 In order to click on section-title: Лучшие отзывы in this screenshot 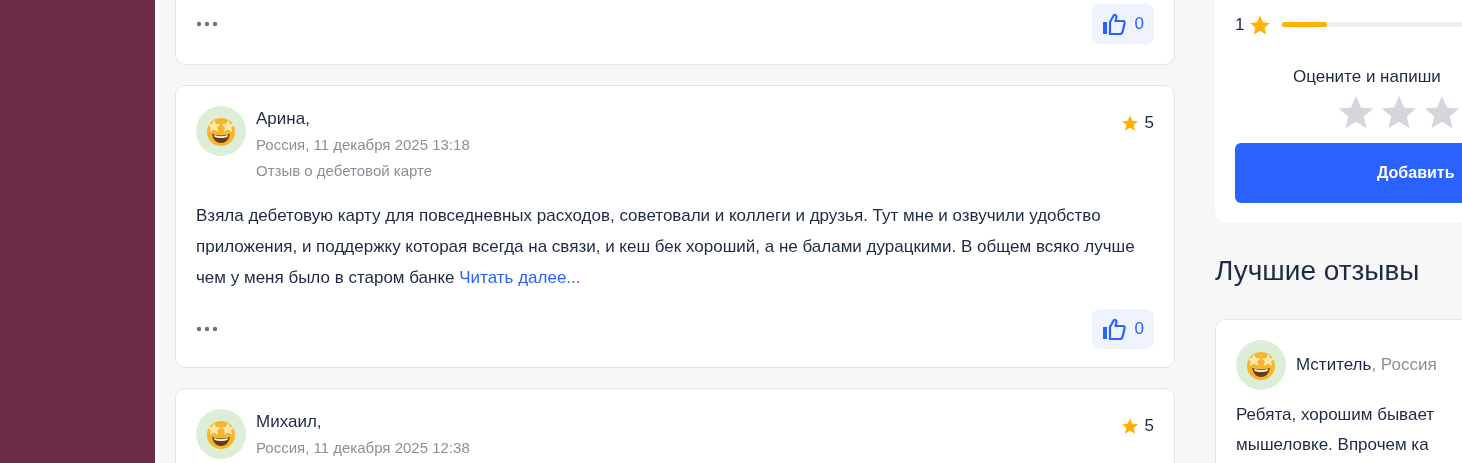, I will do `click(1318, 271)`.